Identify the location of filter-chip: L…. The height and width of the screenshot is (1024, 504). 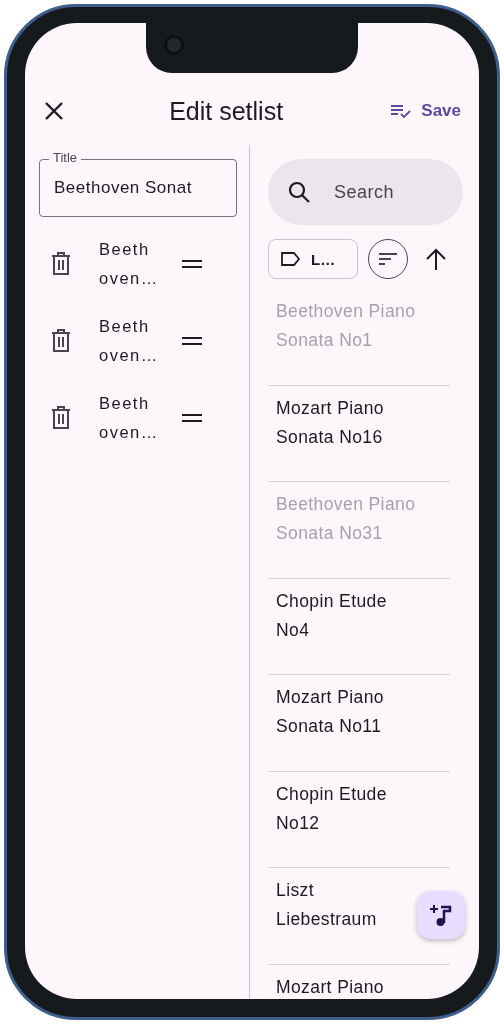
(313, 259).